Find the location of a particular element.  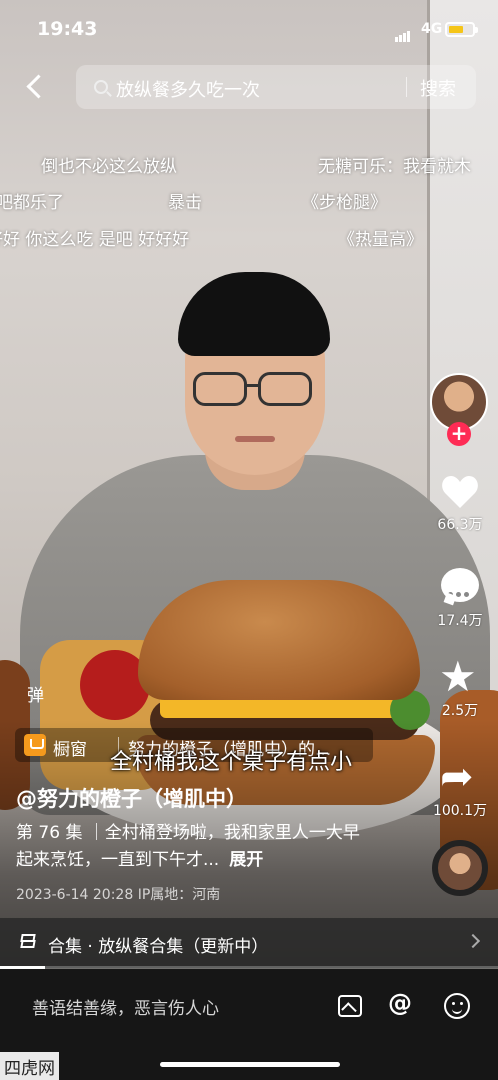

danmaku-comment: 《热量高》 is located at coordinates (380, 240).